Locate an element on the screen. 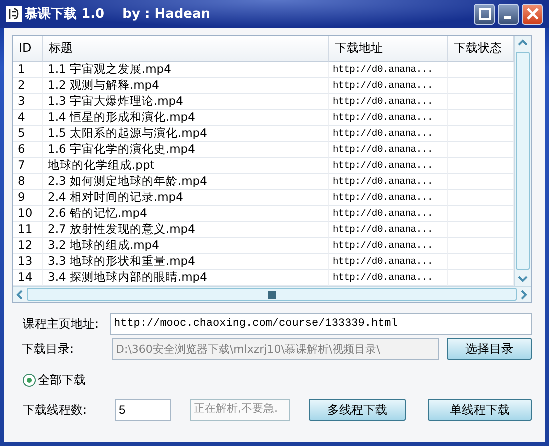  download-button: 单线程下载 is located at coordinates (480, 410).